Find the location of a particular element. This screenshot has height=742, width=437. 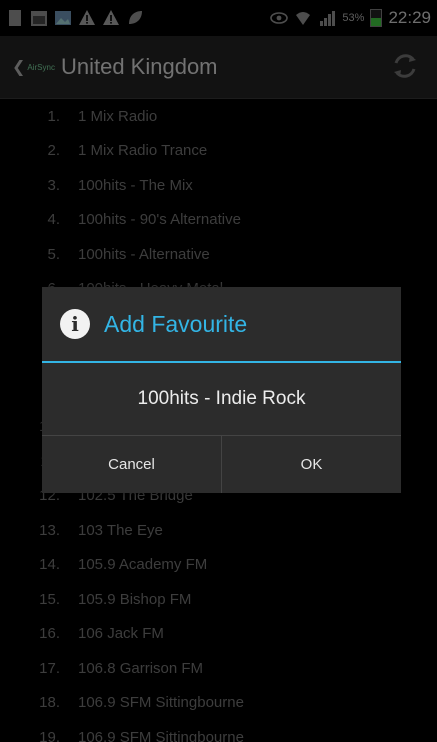

info-icon: i is located at coordinates (75, 324).